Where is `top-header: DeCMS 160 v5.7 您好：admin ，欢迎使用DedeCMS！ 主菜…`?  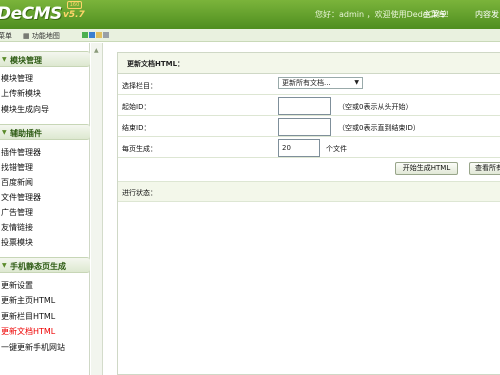
top-header: DeCMS 160 v5.7 您好：admin ，欢迎使用DedeCMS！ 主菜… is located at coordinates (250, 14).